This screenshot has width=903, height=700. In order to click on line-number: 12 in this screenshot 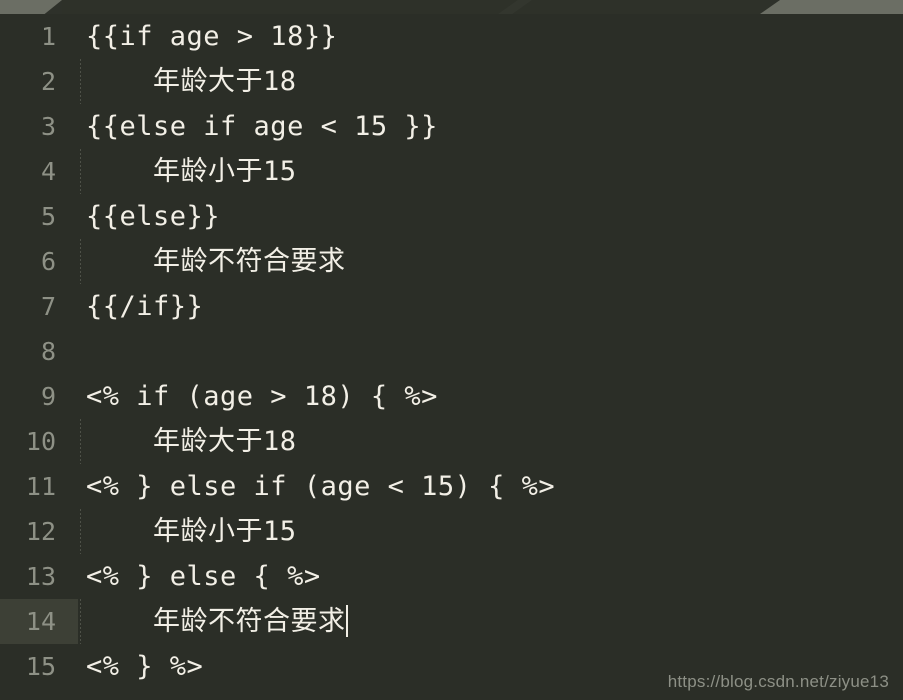, I will do `click(40, 531)`.